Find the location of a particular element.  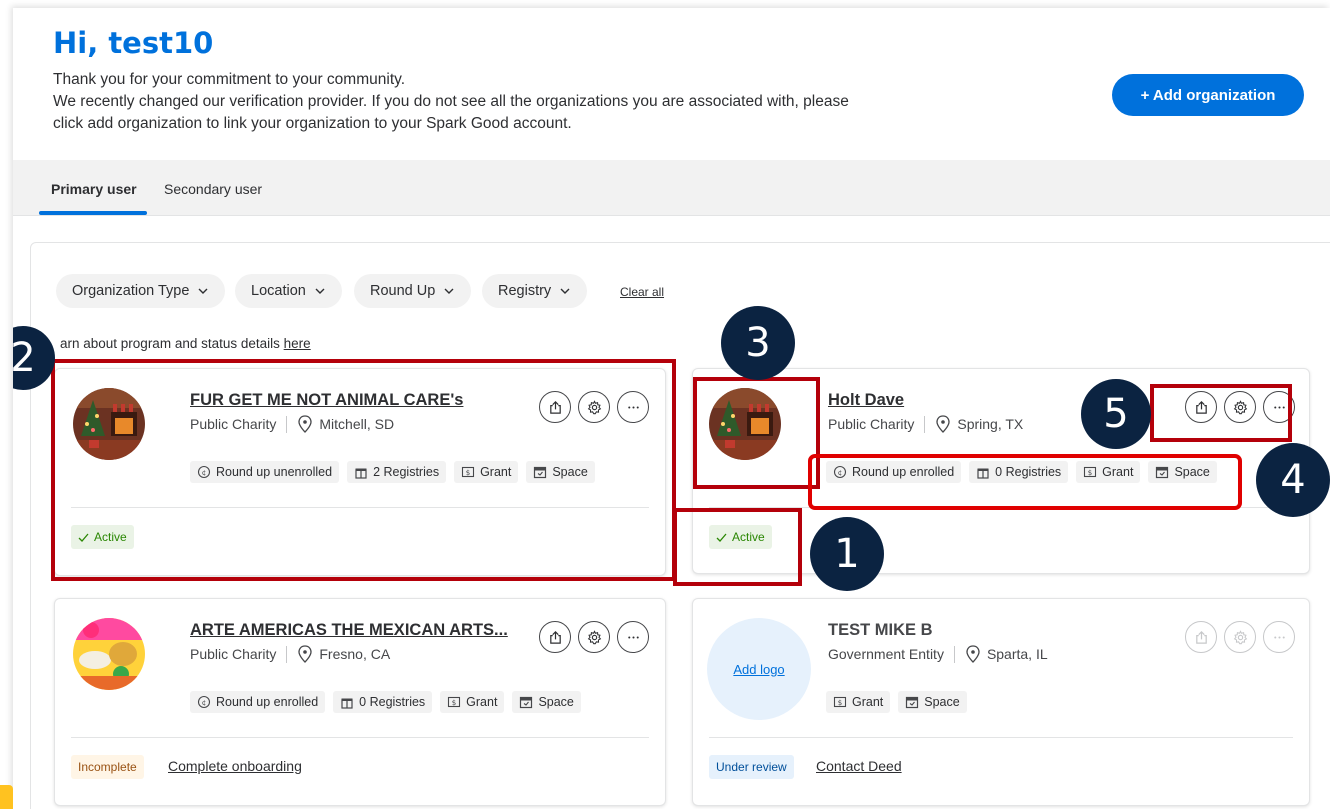

gift-icon is located at coordinates (347, 703).